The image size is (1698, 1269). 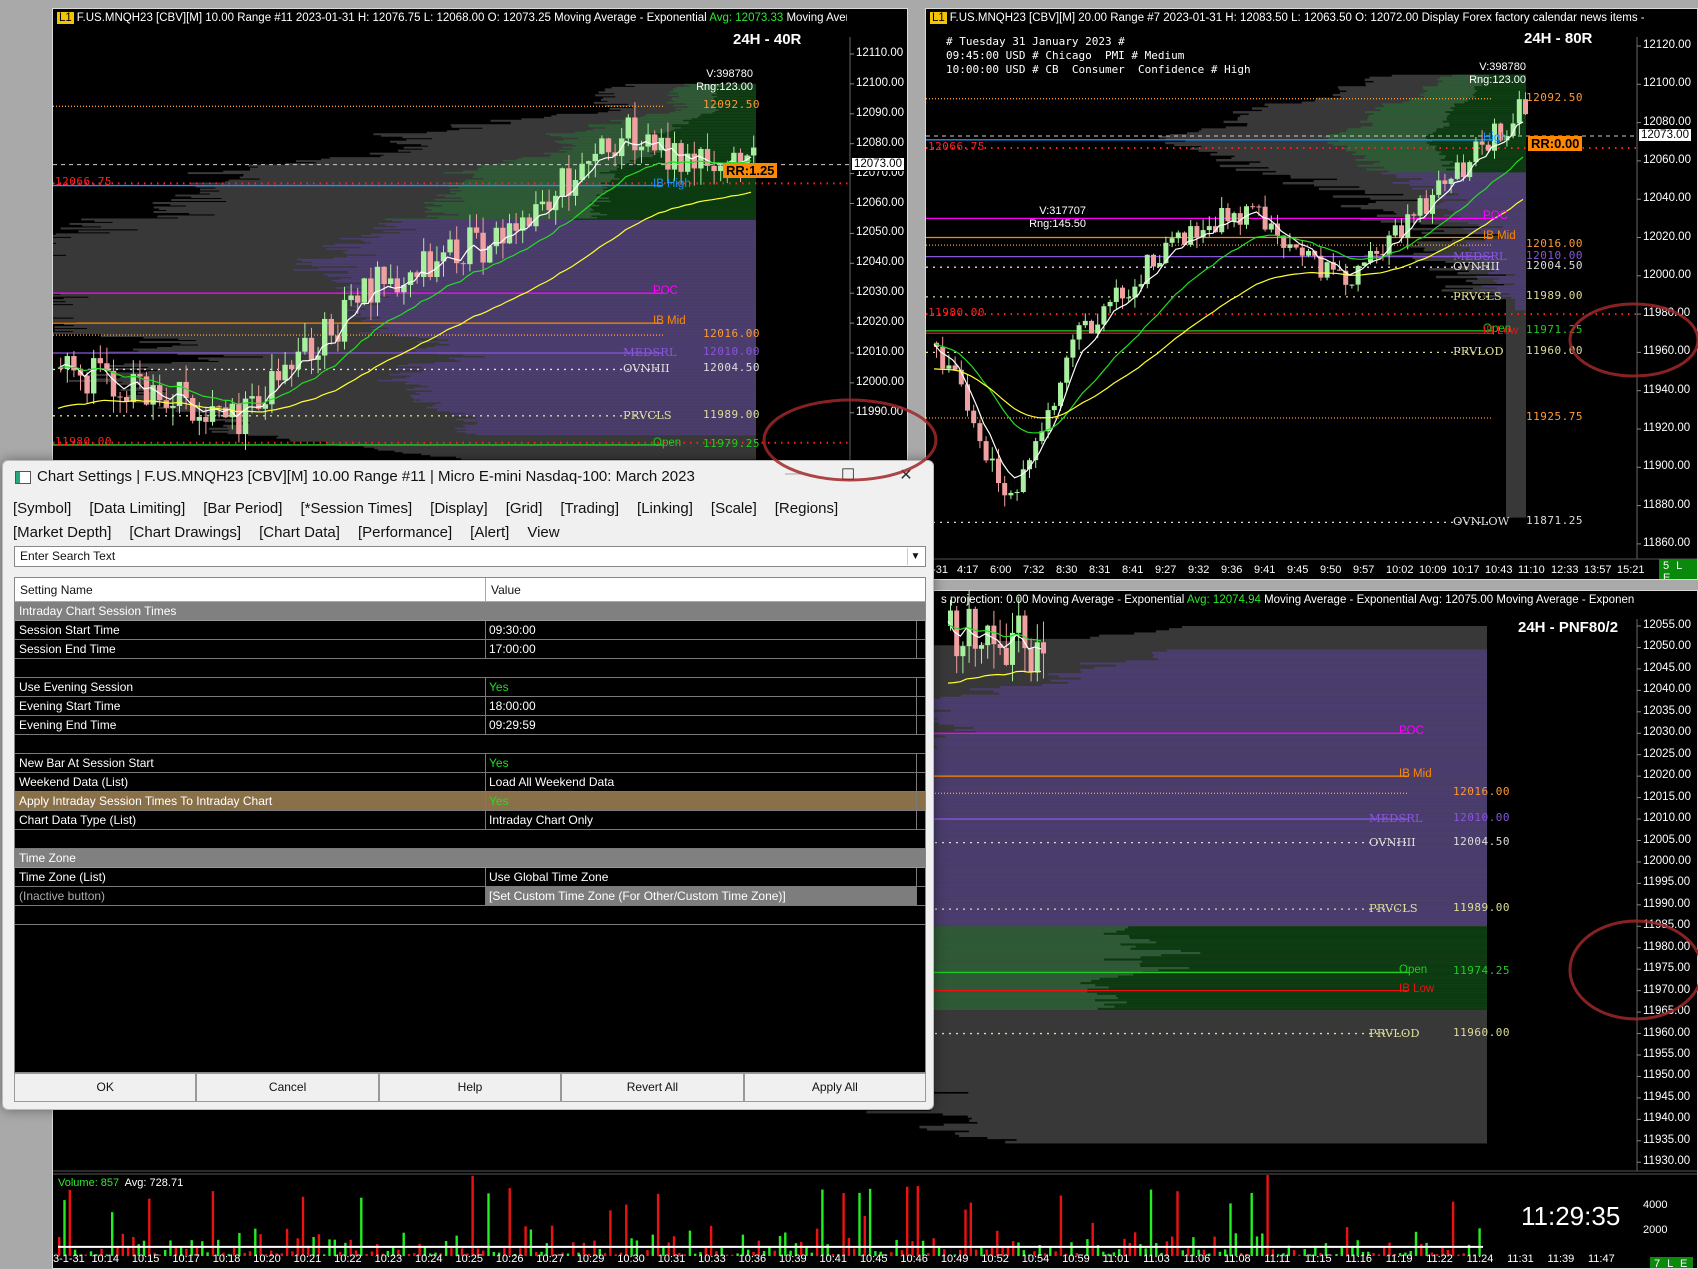 I want to click on setting-value: Use Global Time Zone, so click(x=701, y=877).